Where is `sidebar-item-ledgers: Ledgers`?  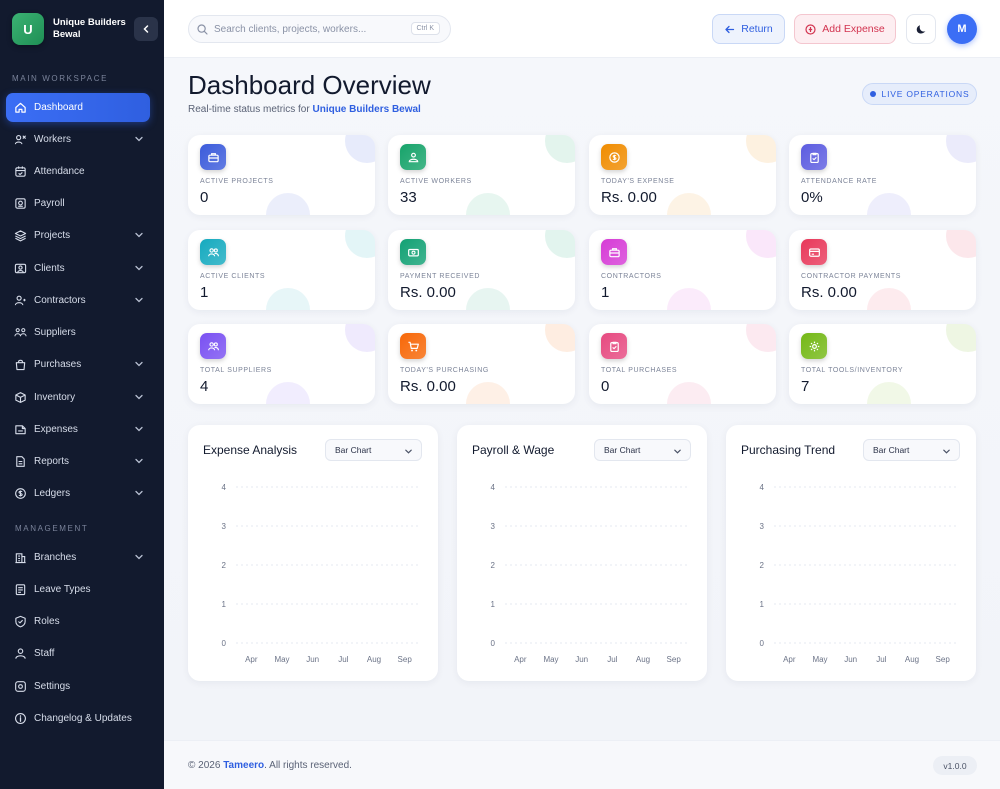 sidebar-item-ledgers: Ledgers is located at coordinates (78, 493).